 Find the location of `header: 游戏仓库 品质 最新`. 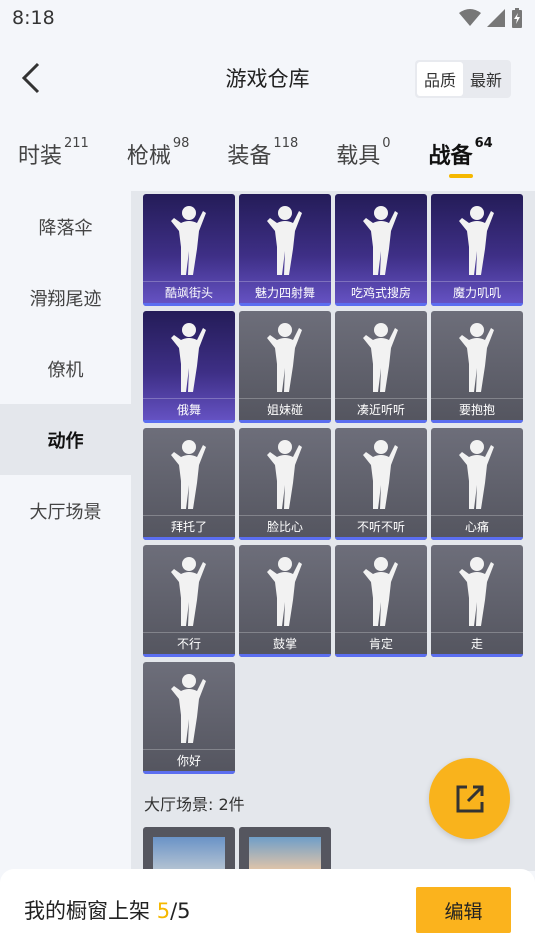

header: 游戏仓库 品质 最新 is located at coordinates (267, 78).